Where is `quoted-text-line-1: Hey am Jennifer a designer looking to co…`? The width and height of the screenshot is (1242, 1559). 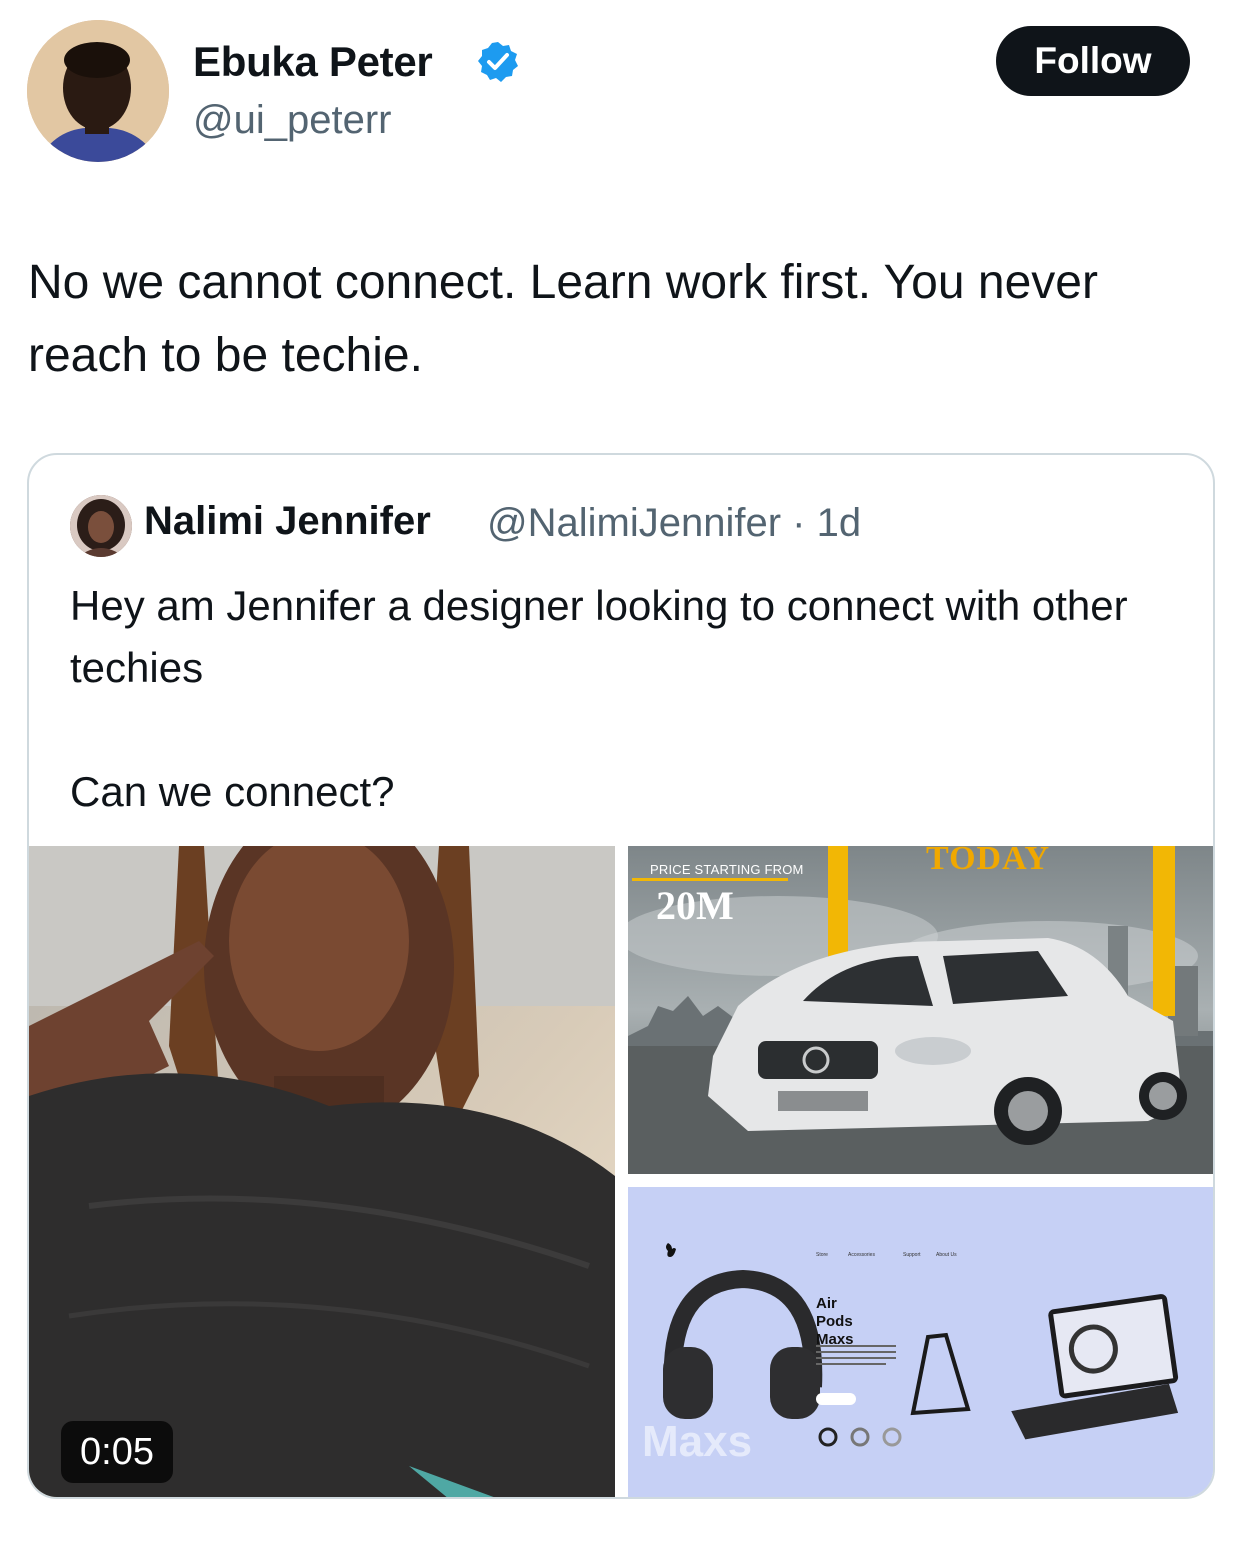 quoted-text-line-1: Hey am Jennifer a designer looking to co… is located at coordinates (599, 636).